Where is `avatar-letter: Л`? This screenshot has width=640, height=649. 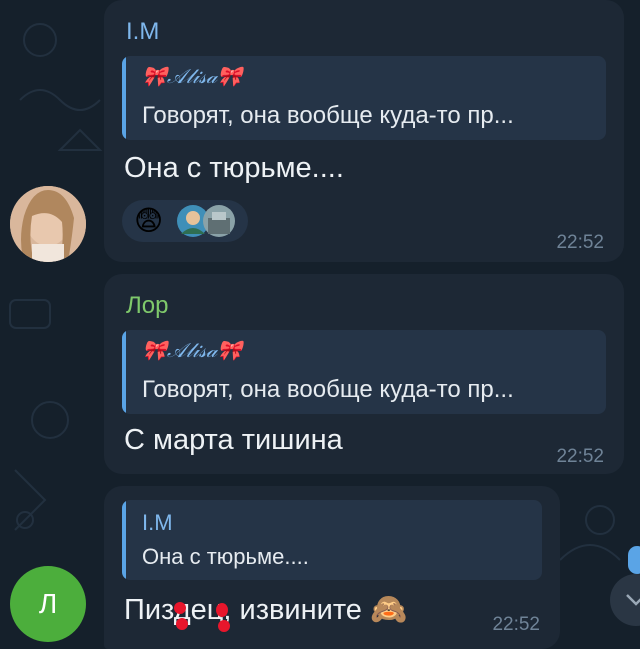 avatar-letter: Л is located at coordinates (48, 603).